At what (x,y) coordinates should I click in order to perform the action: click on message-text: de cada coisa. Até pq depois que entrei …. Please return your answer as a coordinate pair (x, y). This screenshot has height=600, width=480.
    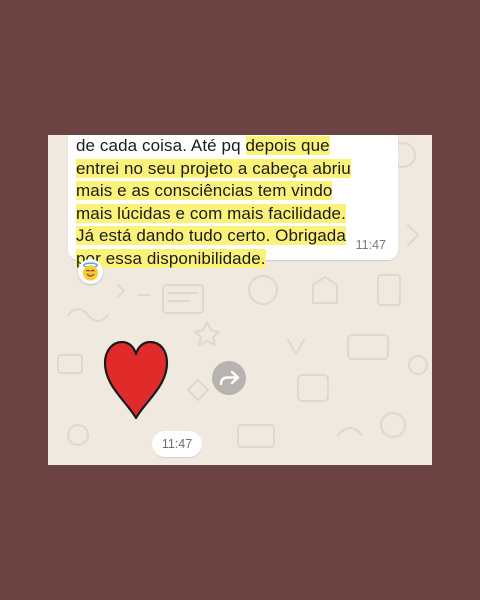
    Looking at the image, I should click on (226, 202).